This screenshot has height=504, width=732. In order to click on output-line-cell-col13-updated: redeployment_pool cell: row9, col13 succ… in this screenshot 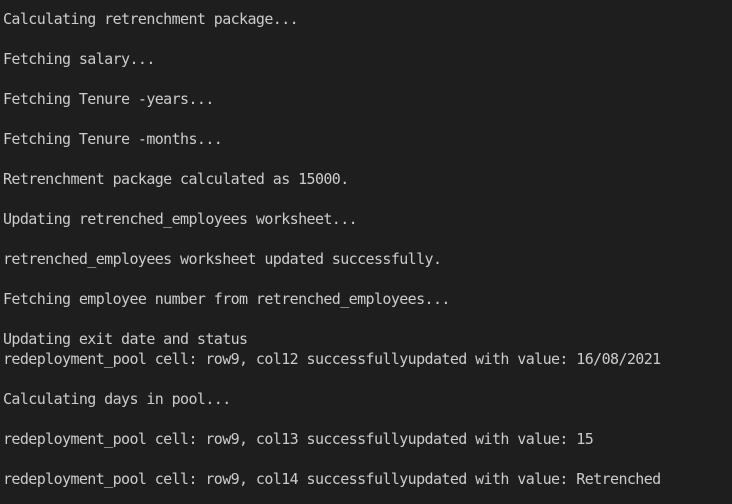, I will do `click(298, 439)`.